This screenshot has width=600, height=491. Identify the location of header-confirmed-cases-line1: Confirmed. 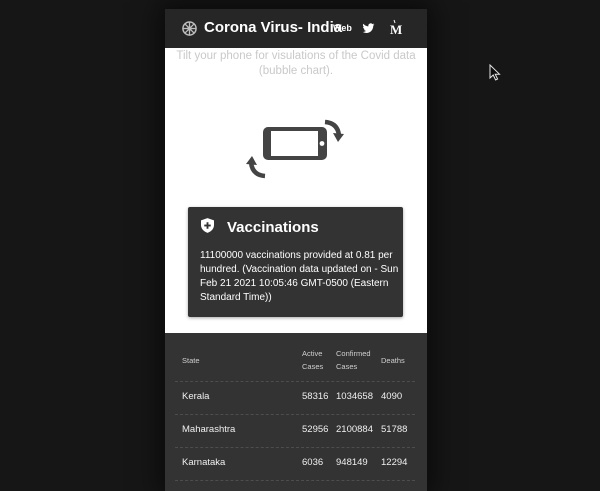
(353, 354).